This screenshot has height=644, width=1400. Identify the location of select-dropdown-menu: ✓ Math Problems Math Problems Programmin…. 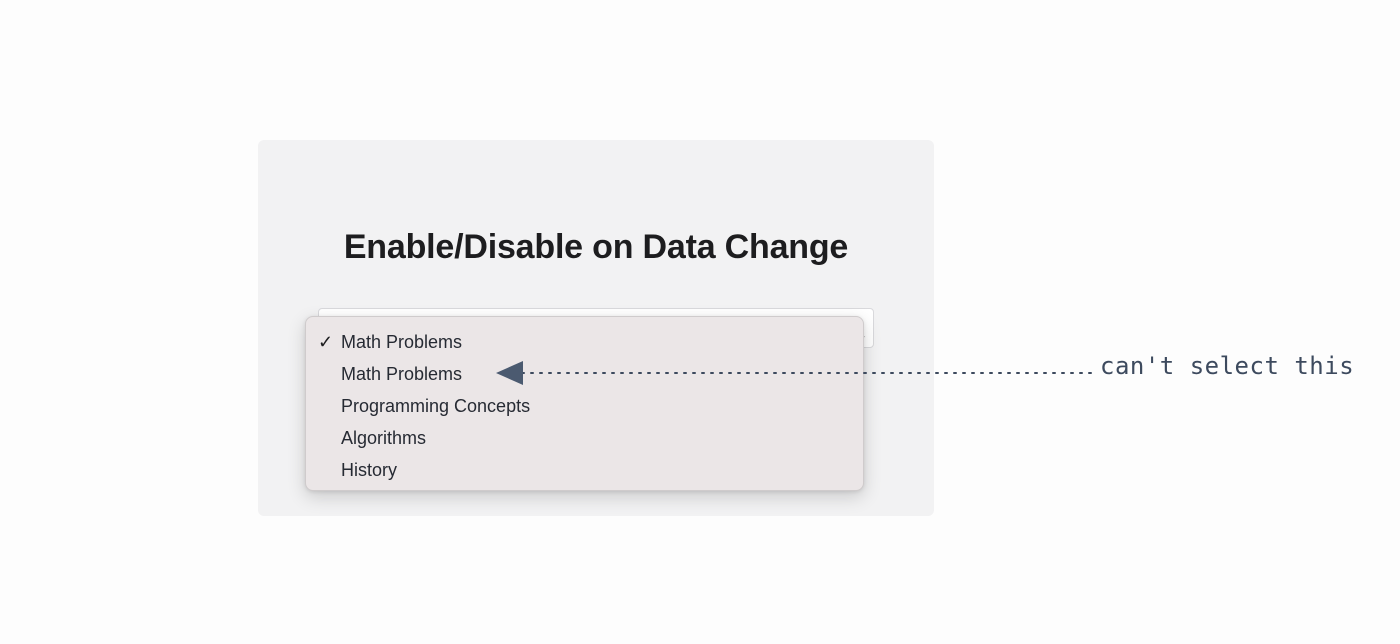
(584, 403).